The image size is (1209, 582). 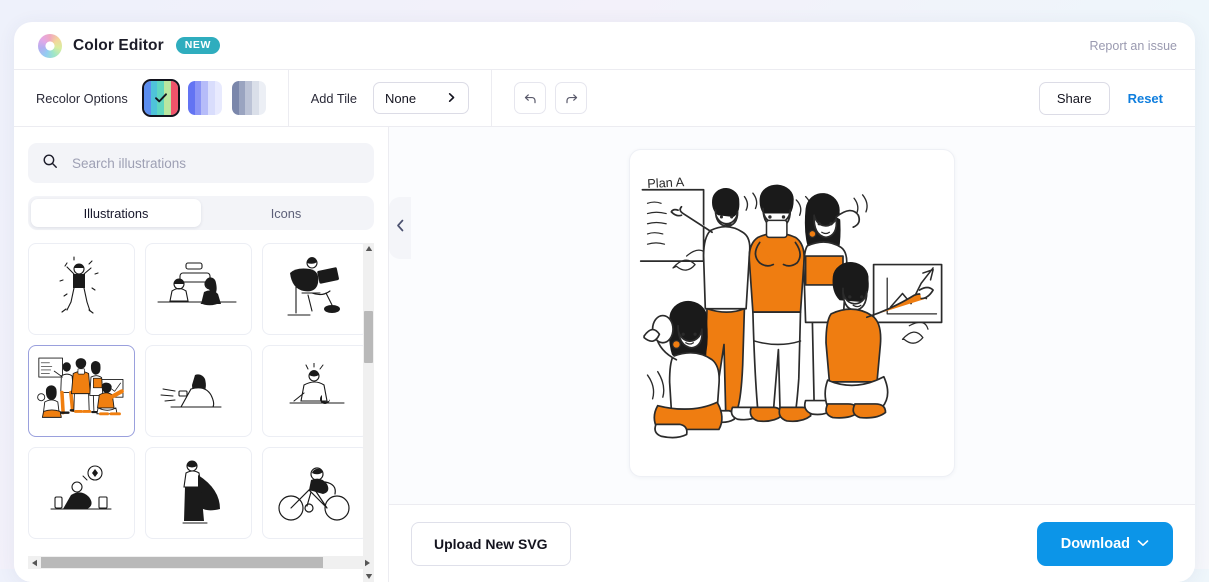 What do you see at coordinates (34, 562) in the screenshot?
I see `caret-left-icon` at bounding box center [34, 562].